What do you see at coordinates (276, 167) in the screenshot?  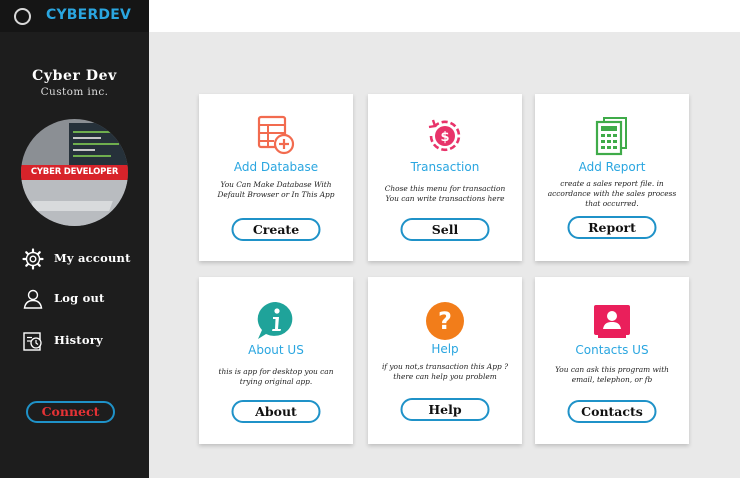 I see `card-title: Add Database` at bounding box center [276, 167].